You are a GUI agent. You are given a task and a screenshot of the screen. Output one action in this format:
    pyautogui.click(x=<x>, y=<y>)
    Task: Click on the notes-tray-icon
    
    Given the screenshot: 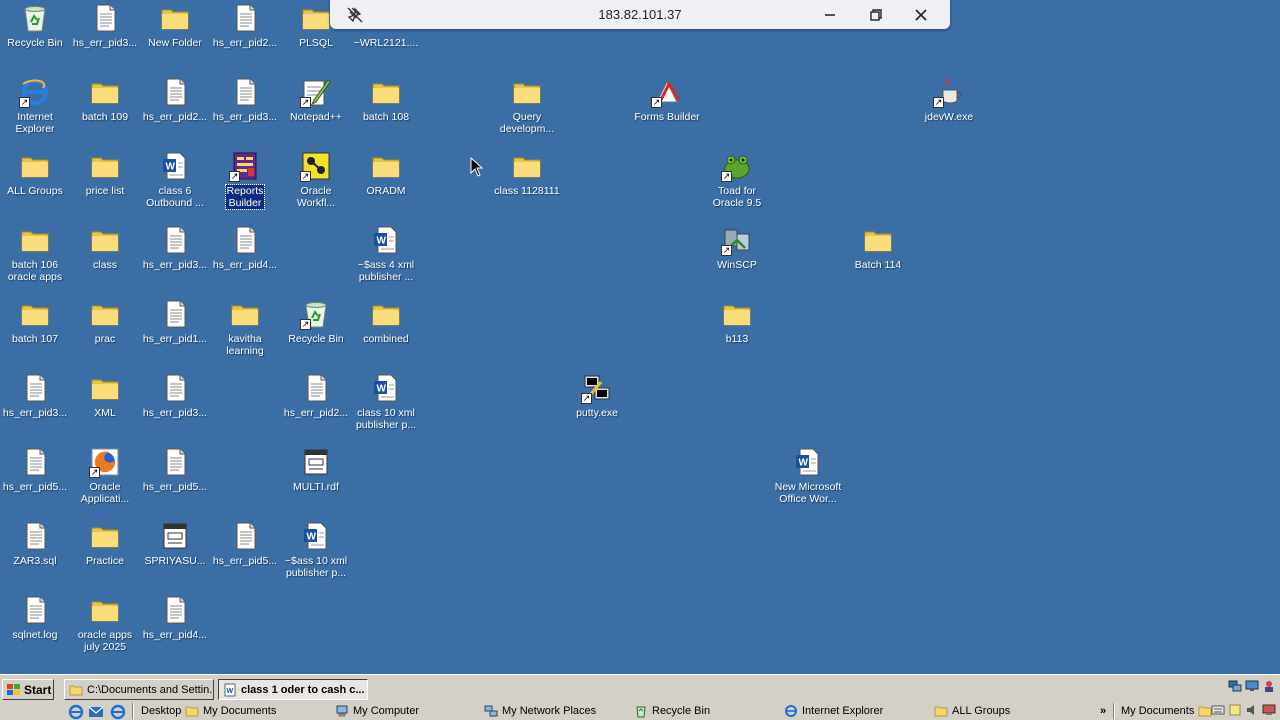 What is the action you would take?
    pyautogui.click(x=1235, y=710)
    